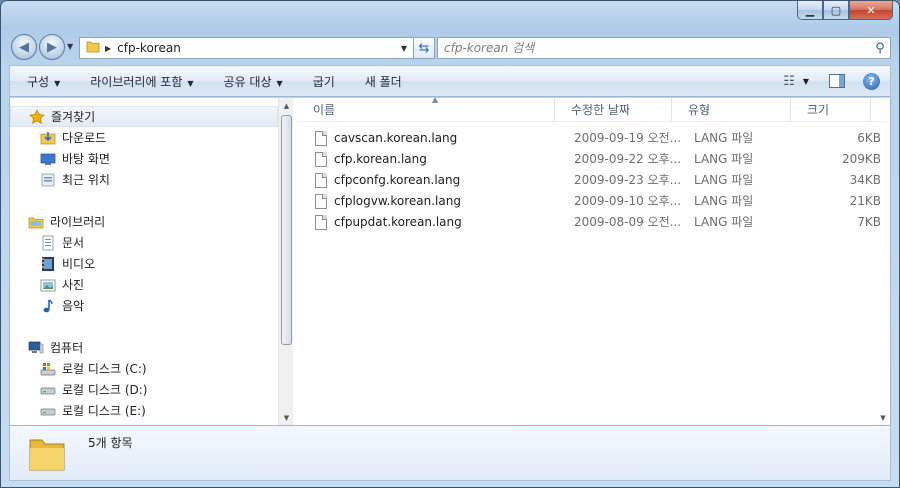 The image size is (900, 488). What do you see at coordinates (110, 443) in the screenshot?
I see `item-count: 5개 항목` at bounding box center [110, 443].